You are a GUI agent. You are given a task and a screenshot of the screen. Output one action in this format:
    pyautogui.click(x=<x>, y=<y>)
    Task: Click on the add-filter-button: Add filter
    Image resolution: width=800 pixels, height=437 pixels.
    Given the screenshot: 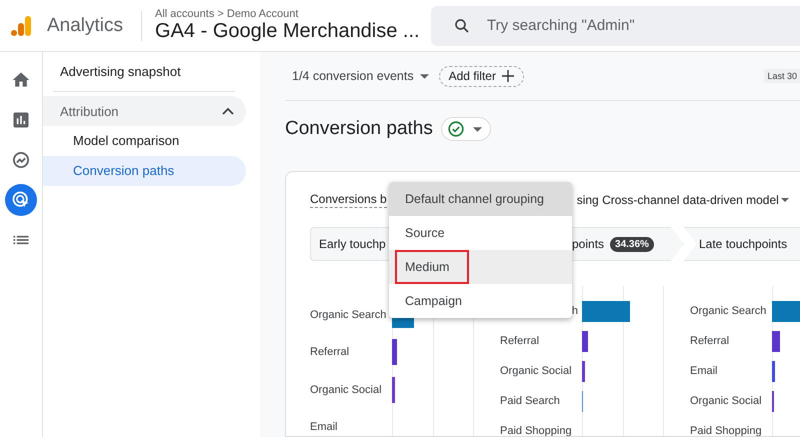 What is the action you would take?
    pyautogui.click(x=481, y=76)
    